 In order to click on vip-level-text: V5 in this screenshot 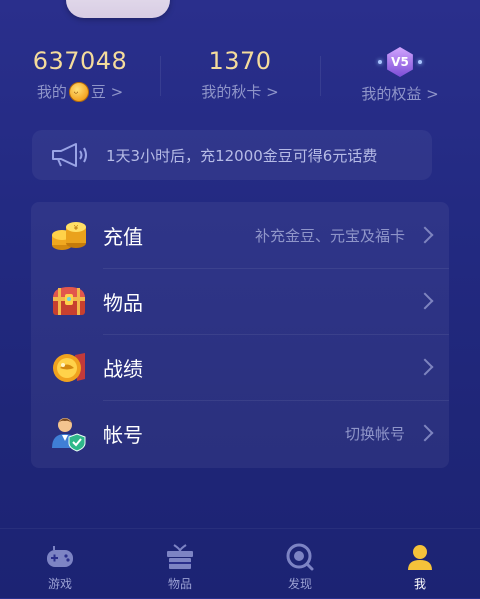, I will do `click(400, 62)`.